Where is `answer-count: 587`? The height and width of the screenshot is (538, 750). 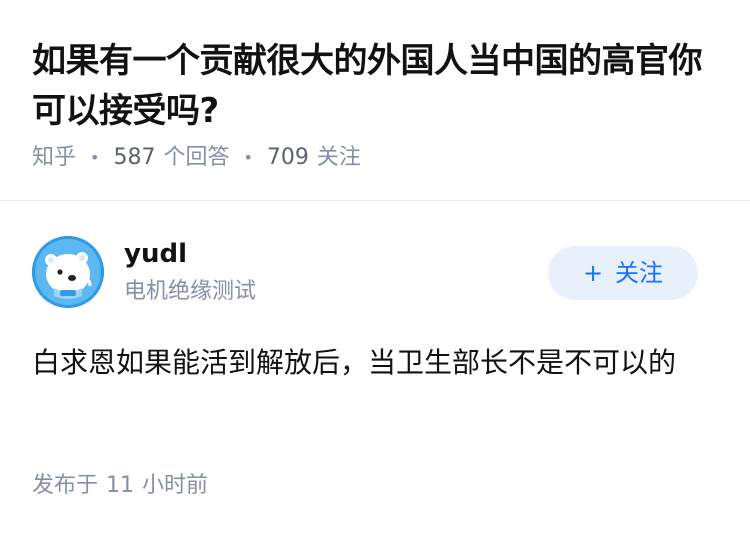 answer-count: 587 is located at coordinates (134, 157).